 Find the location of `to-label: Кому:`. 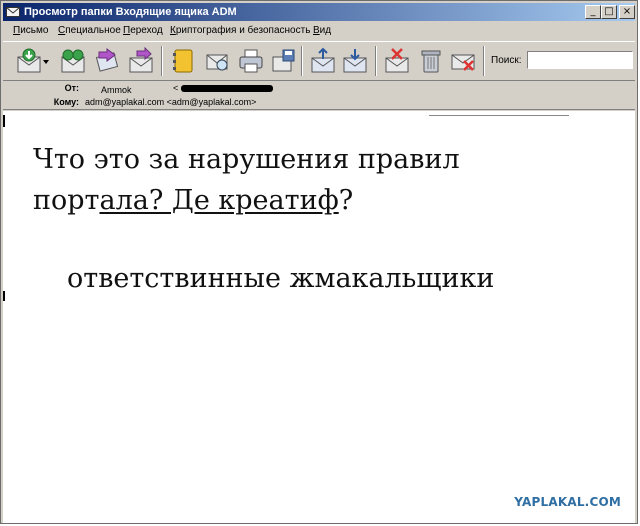

to-label: Кому: is located at coordinates (66, 102).